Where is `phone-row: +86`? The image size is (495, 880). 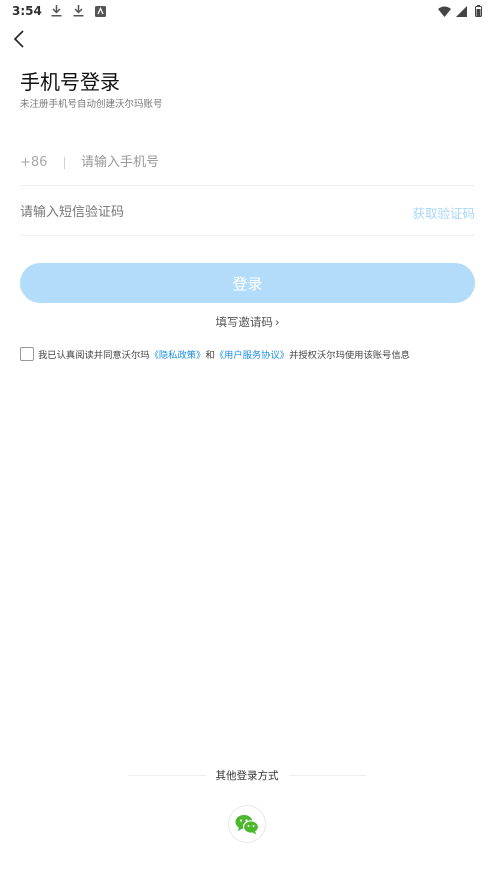
phone-row: +86 is located at coordinates (247, 163).